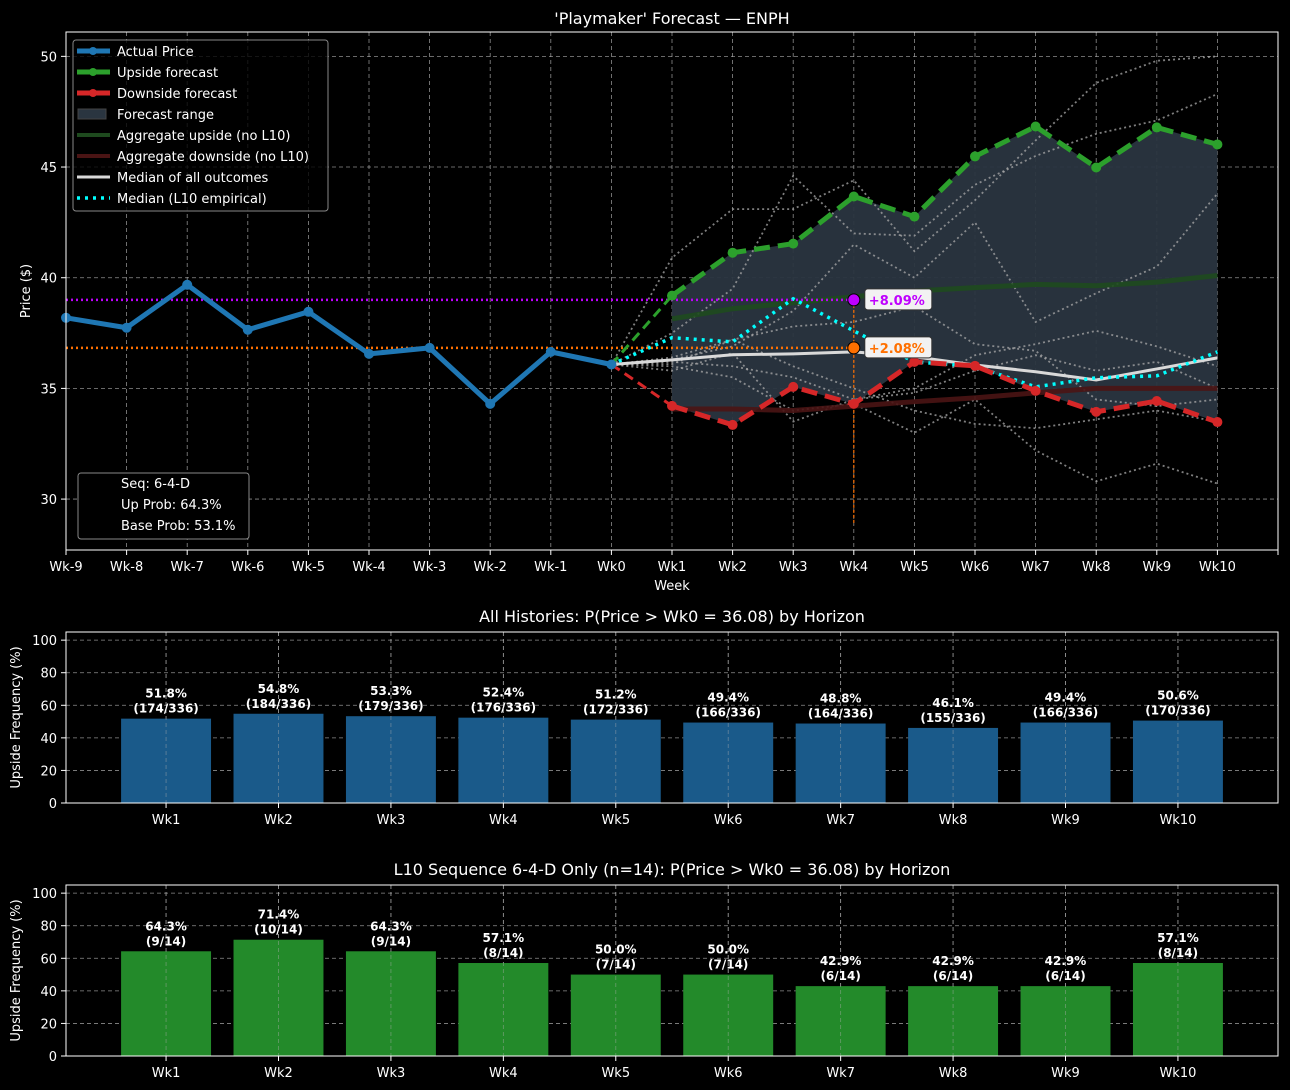 The image size is (1290, 1090). I want to click on x-tick-label: Wk-3, so click(429, 567).